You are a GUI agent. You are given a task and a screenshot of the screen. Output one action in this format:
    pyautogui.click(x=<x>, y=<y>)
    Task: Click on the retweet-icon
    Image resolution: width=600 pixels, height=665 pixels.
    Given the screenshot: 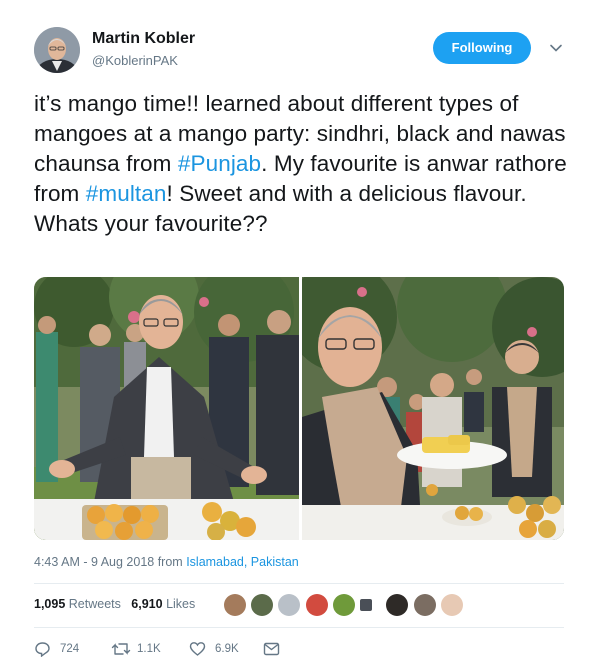 What is the action you would take?
    pyautogui.click(x=121, y=649)
    